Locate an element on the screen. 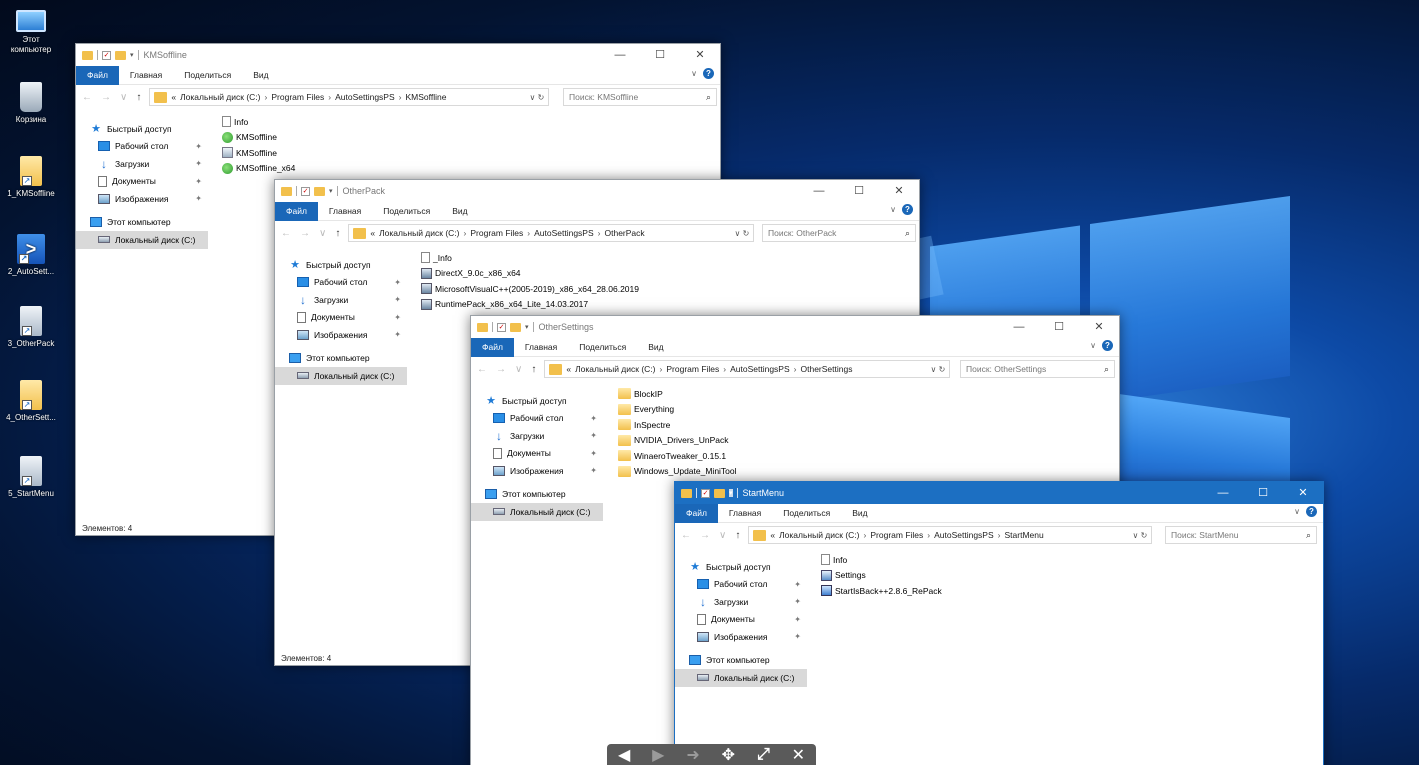 The width and height of the screenshot is (1419, 765). breadcrumb: StartMenu is located at coordinates (1024, 535).